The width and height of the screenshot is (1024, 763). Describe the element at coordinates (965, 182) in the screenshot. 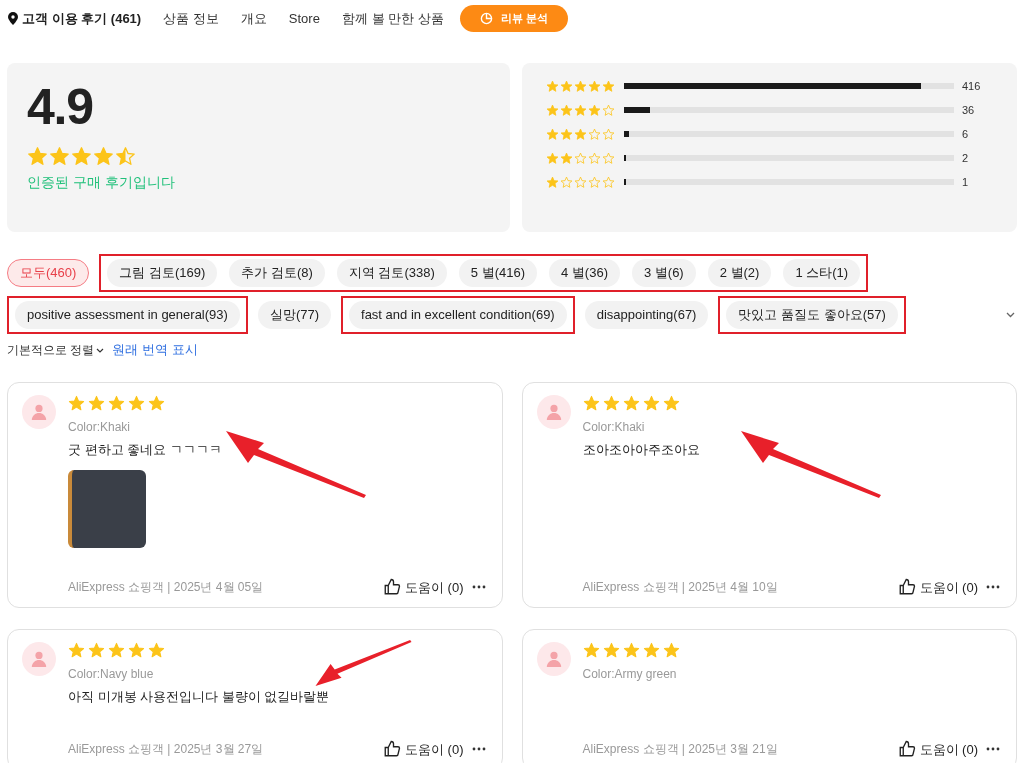

I see `rating-count: 1` at that location.